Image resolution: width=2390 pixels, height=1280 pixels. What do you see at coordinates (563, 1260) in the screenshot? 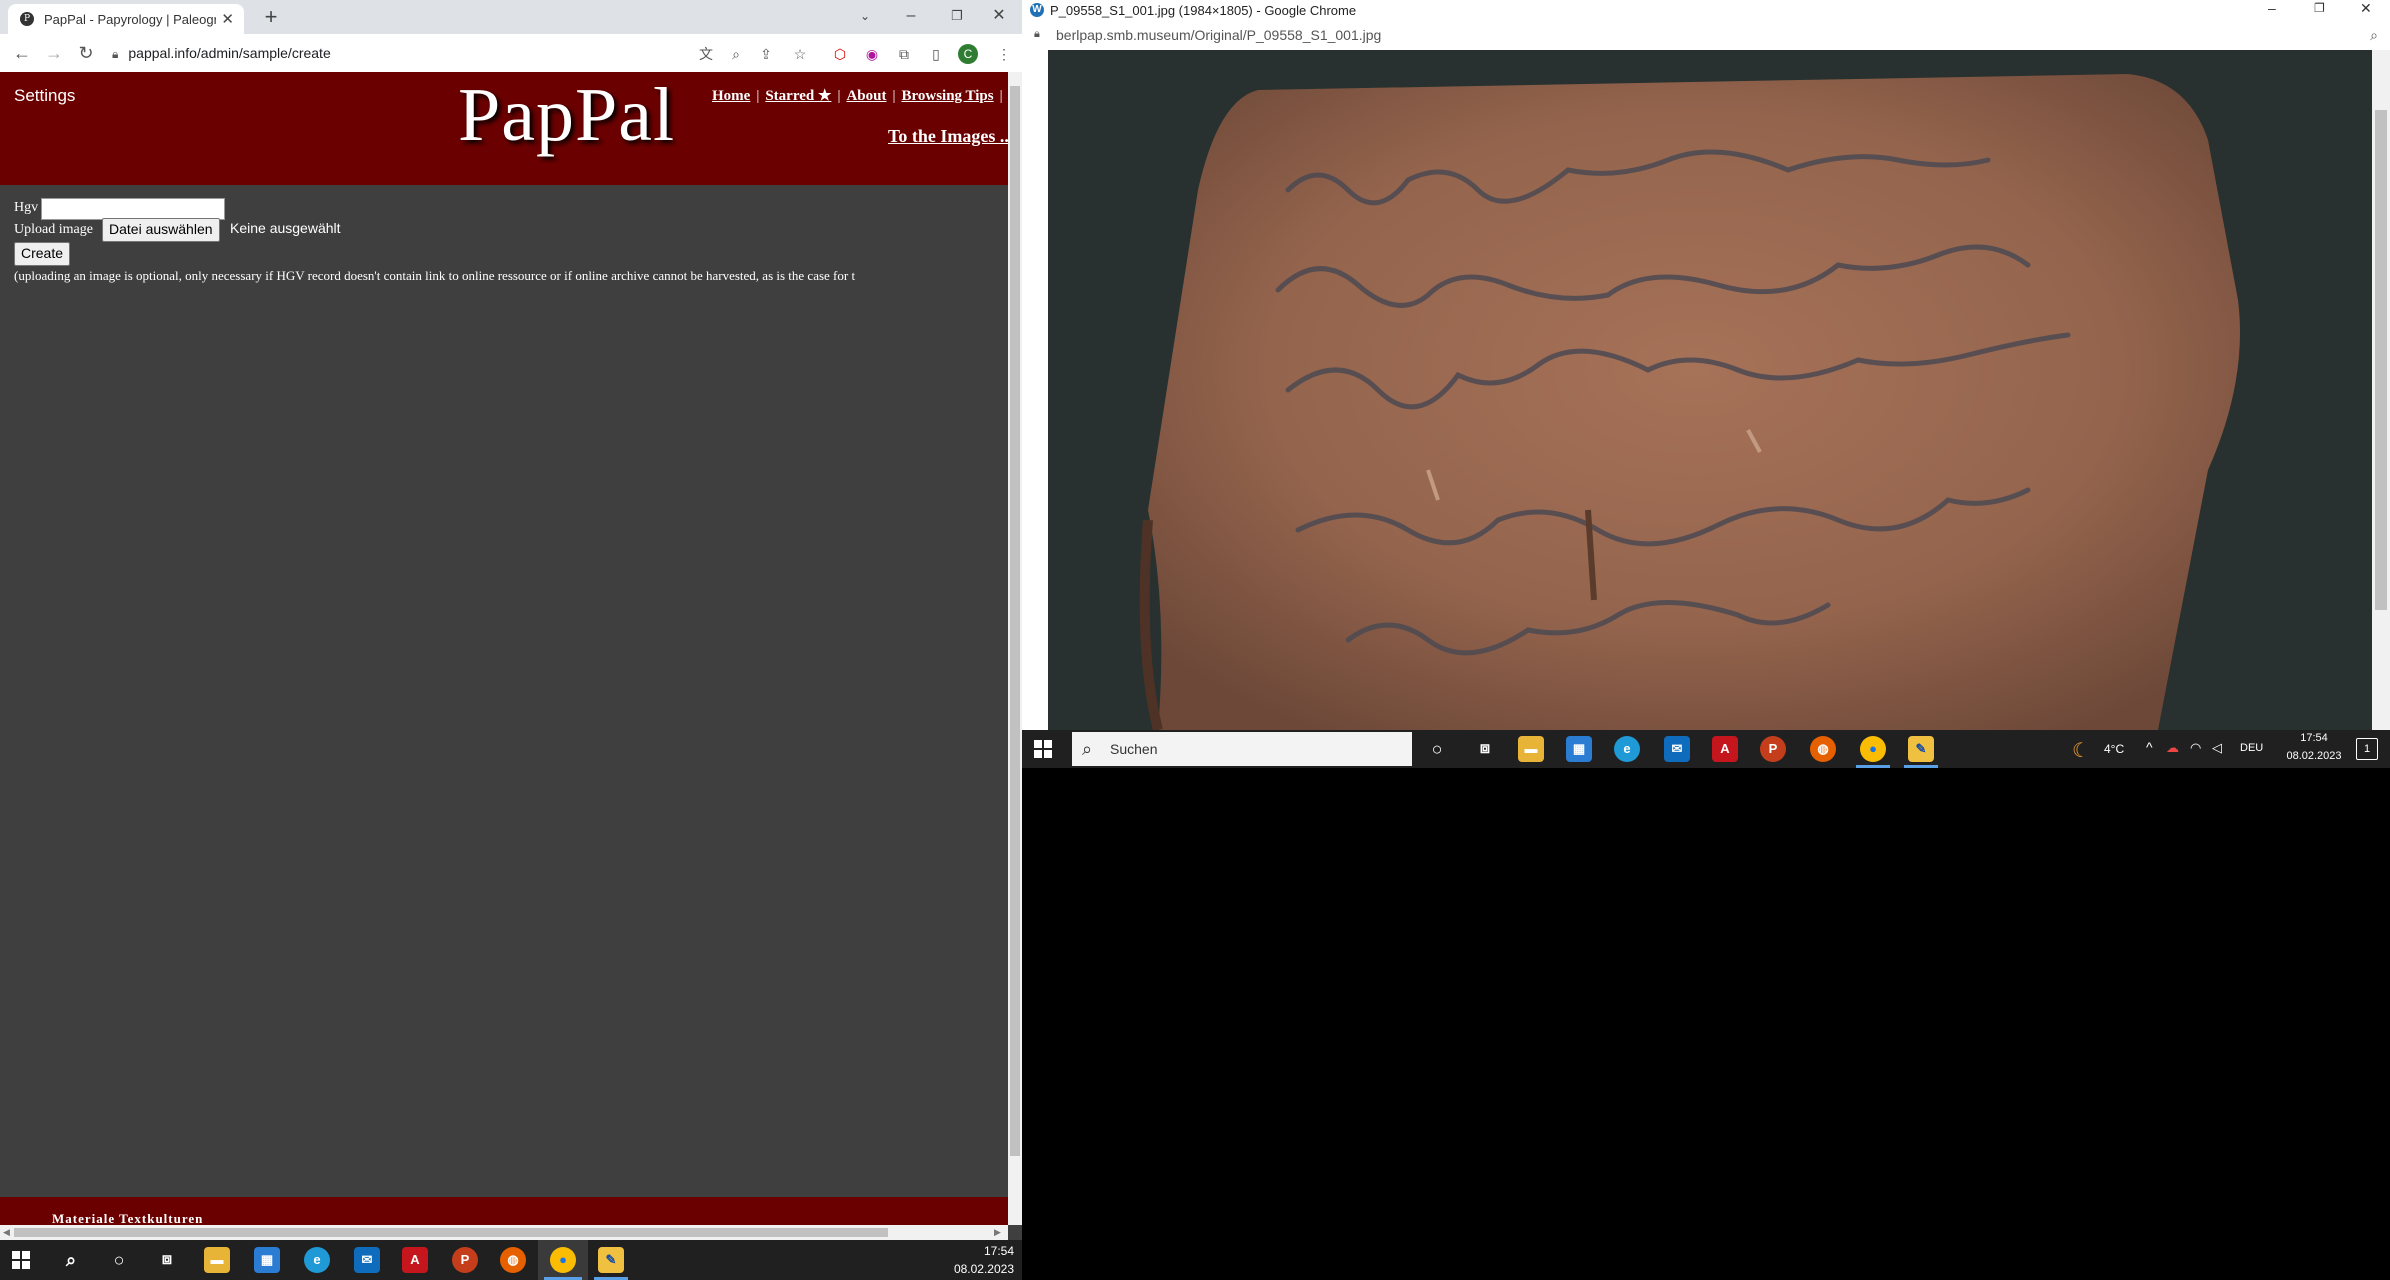
I see `bottom-chrome-icon: ●` at bounding box center [563, 1260].